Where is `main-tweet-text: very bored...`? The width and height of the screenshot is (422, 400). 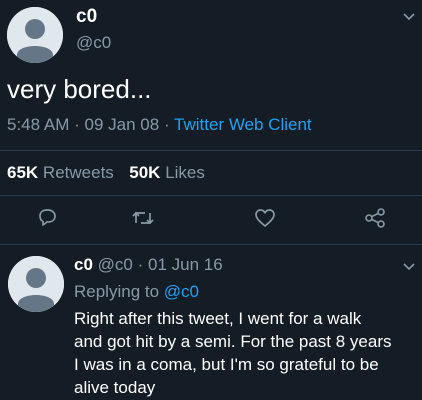
main-tweet-text: very bored... is located at coordinates (79, 89).